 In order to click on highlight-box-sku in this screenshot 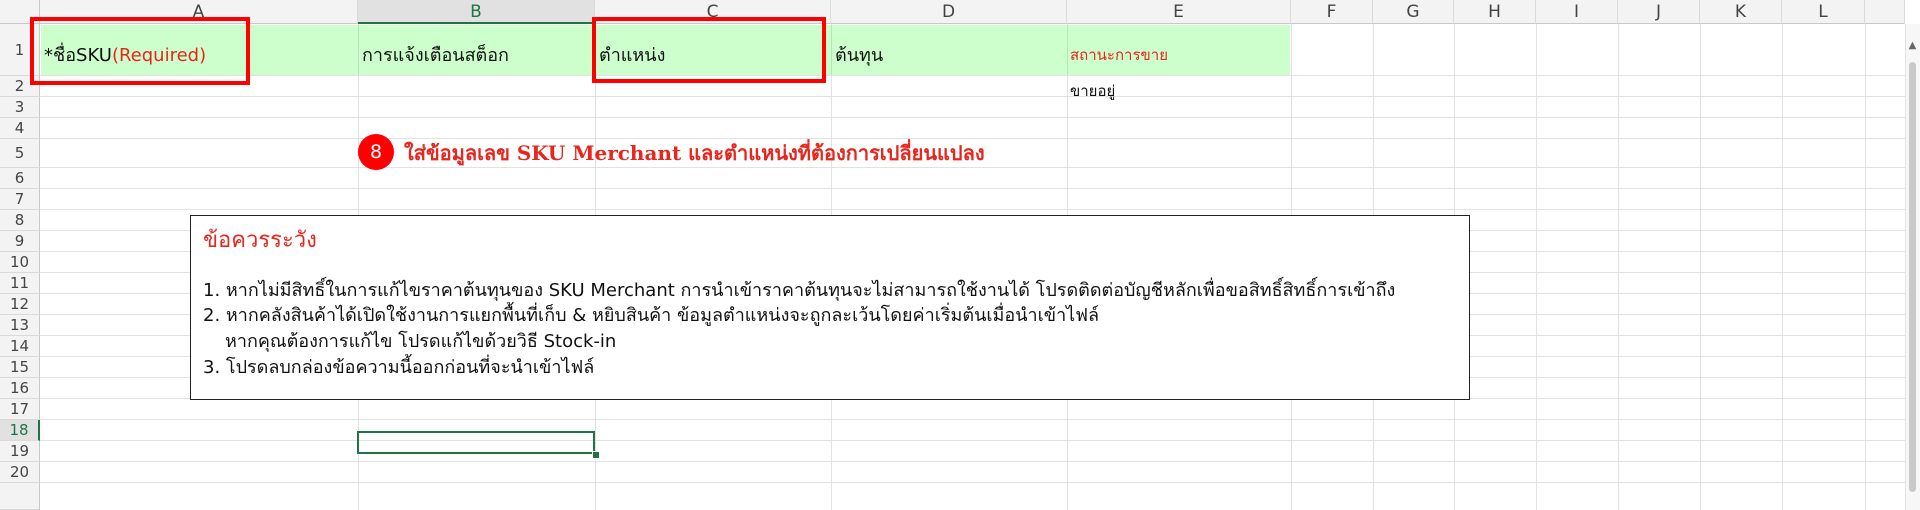, I will do `click(140, 51)`.